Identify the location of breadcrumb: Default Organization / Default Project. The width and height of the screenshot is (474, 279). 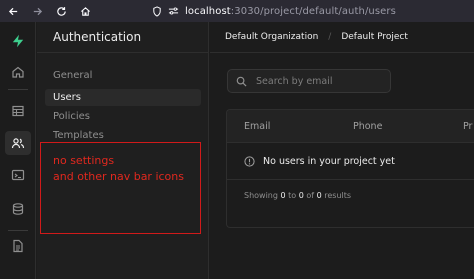
(342, 37).